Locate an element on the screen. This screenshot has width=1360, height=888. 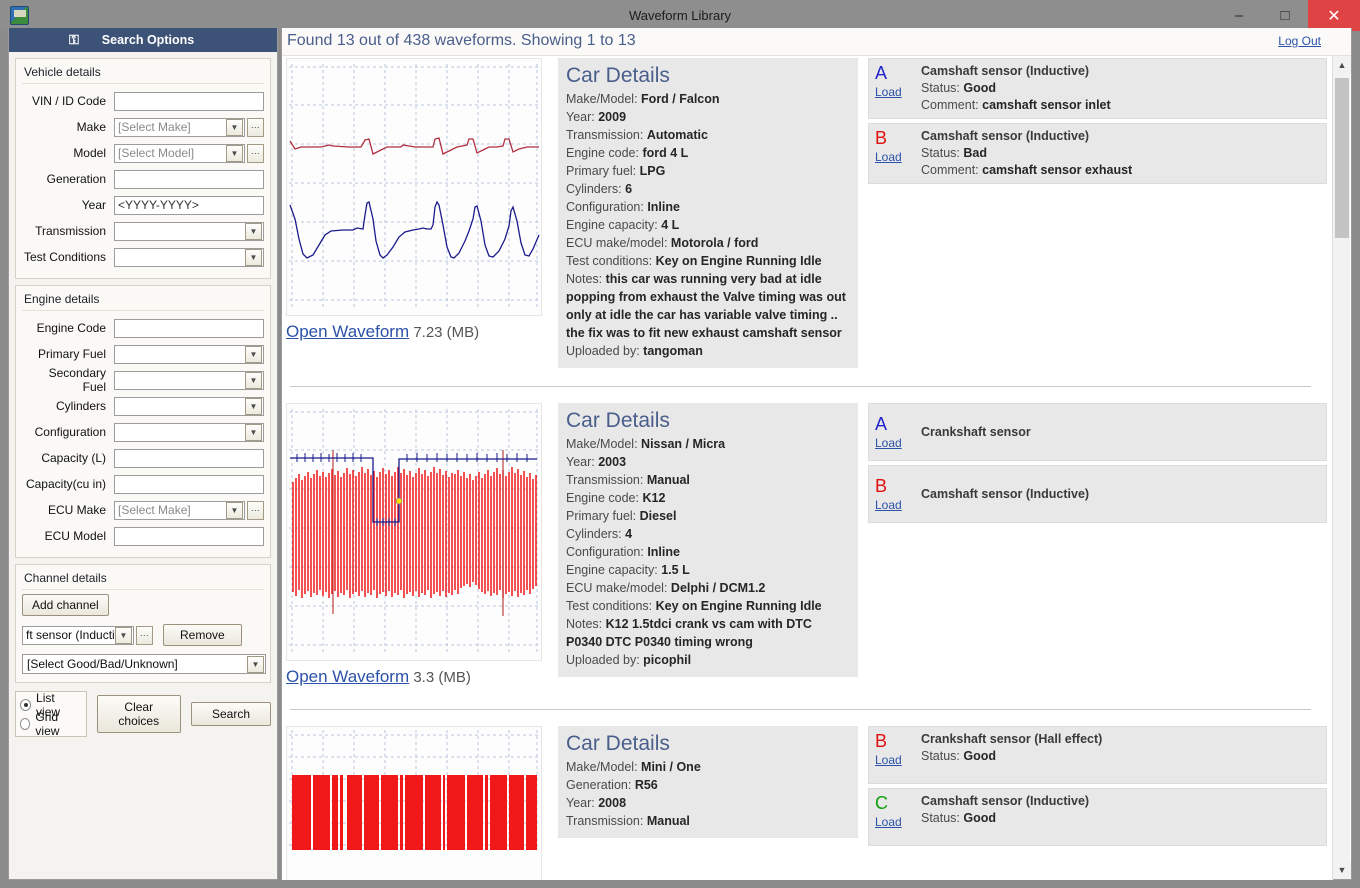
channel-letter: A is located at coordinates (881, 424).